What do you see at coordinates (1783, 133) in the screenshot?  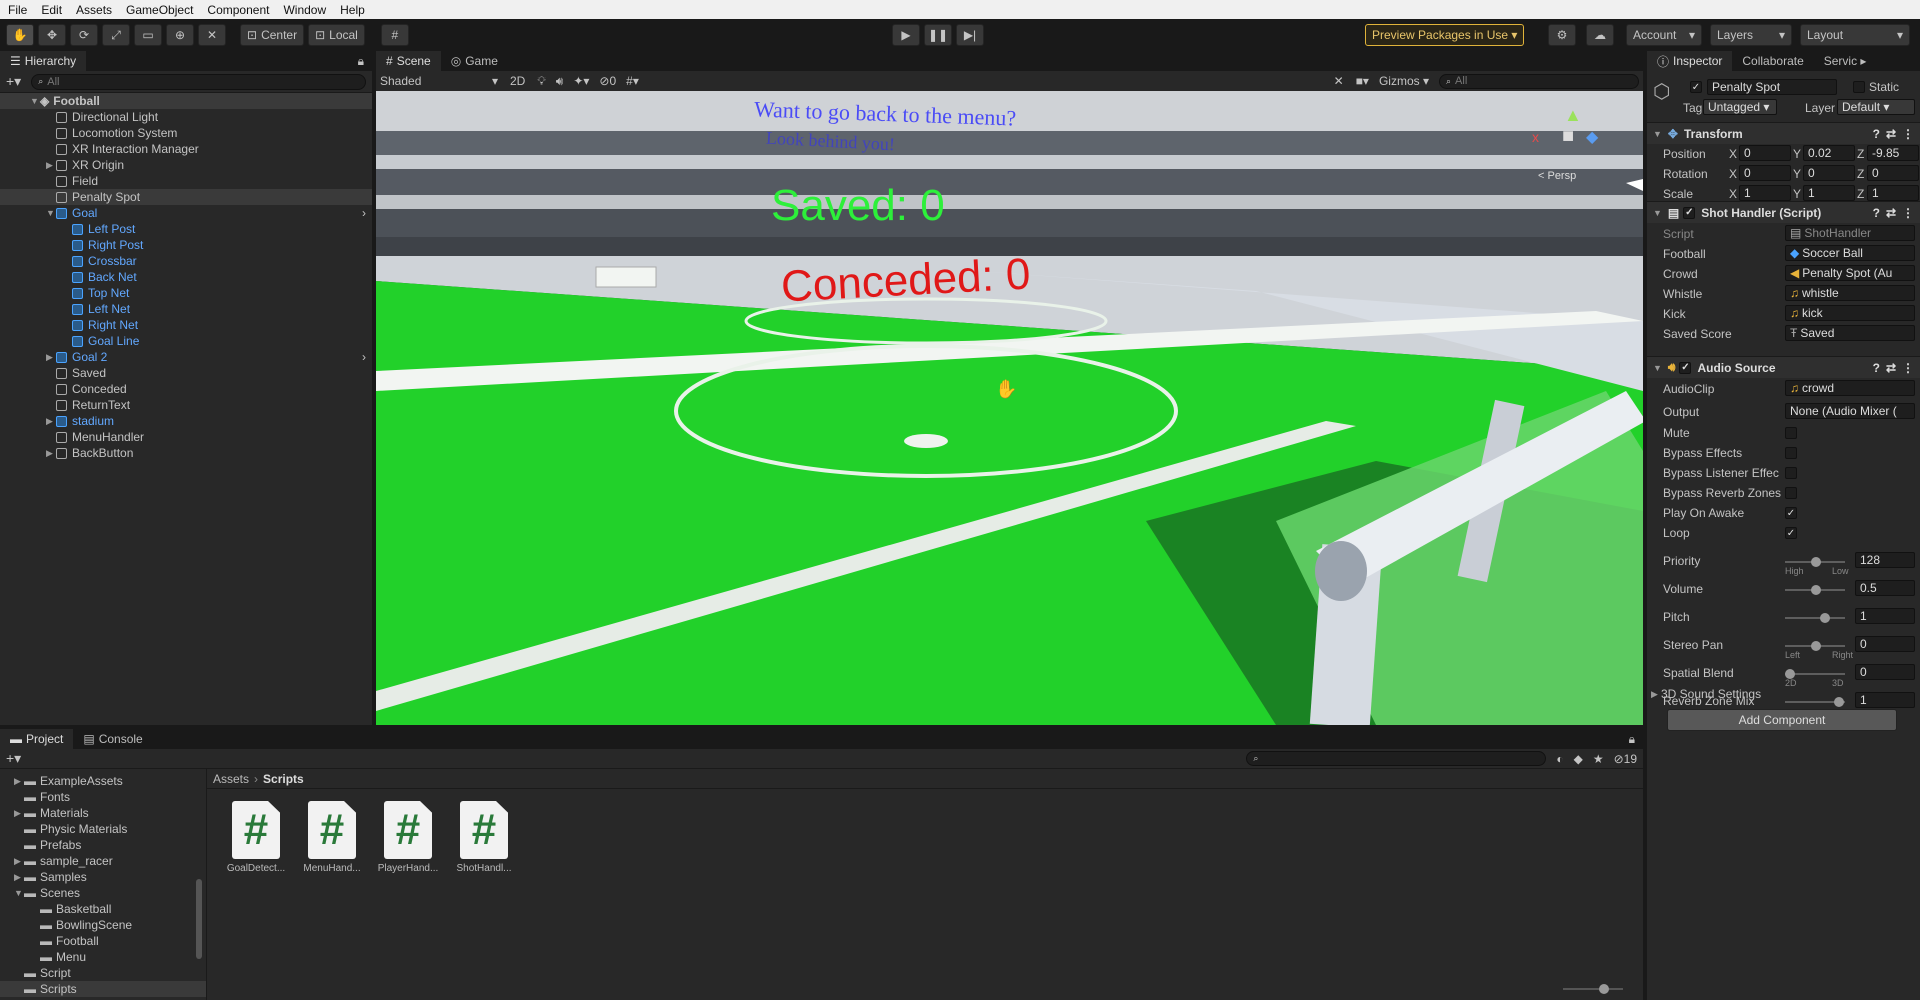 I see `transform-header: ▼ ✥ Transform ? ⇄ ⋮` at bounding box center [1783, 133].